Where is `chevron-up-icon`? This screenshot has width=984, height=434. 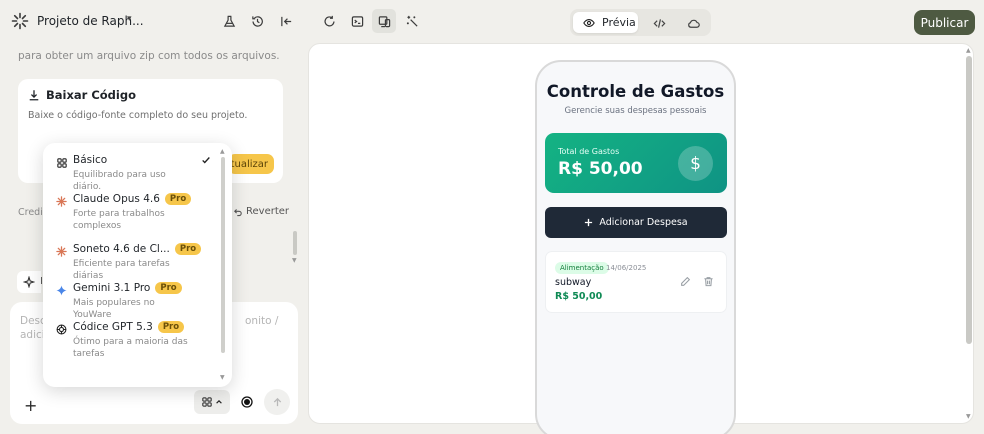 chevron-up-icon is located at coordinates (218, 402).